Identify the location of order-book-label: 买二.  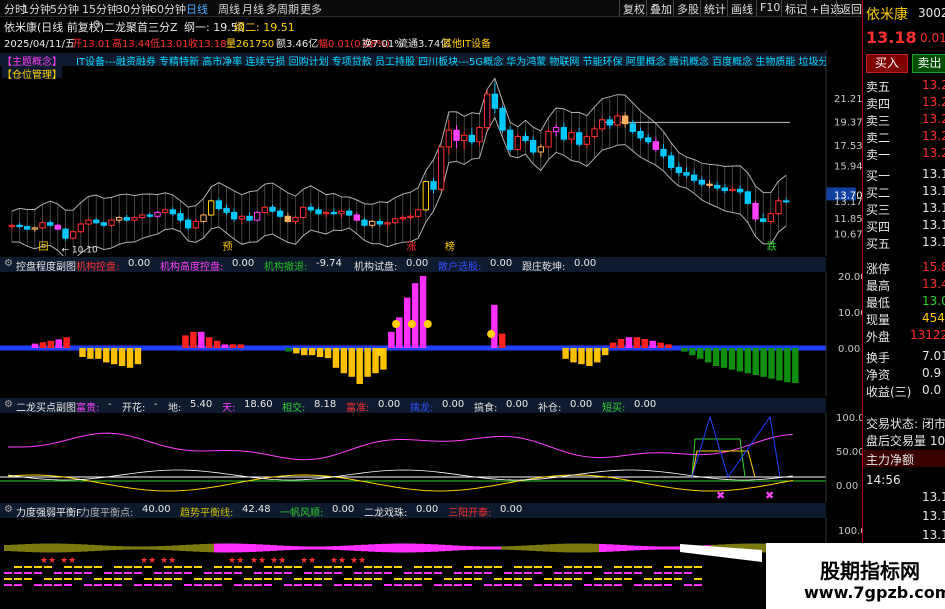
(878, 193).